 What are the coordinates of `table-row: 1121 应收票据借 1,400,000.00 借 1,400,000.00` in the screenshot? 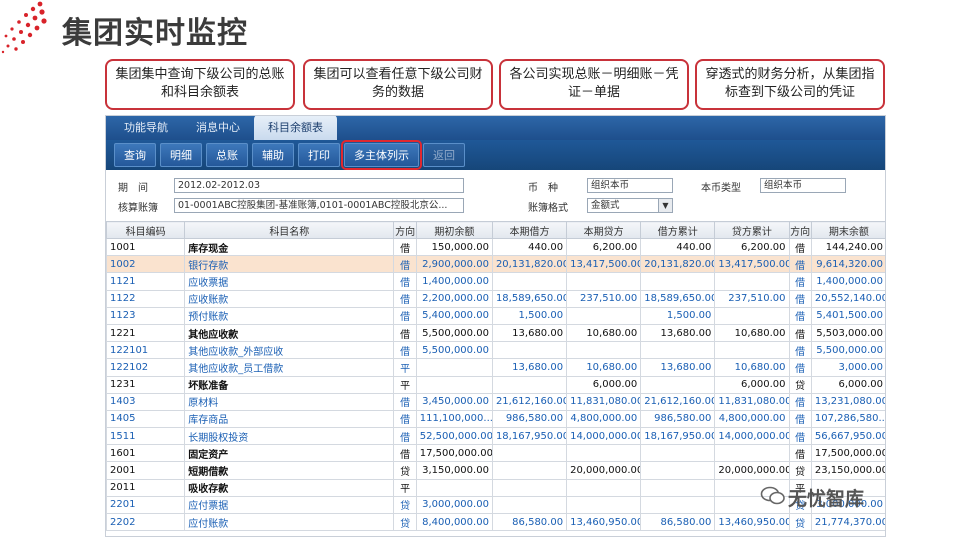 It's located at (495, 281).